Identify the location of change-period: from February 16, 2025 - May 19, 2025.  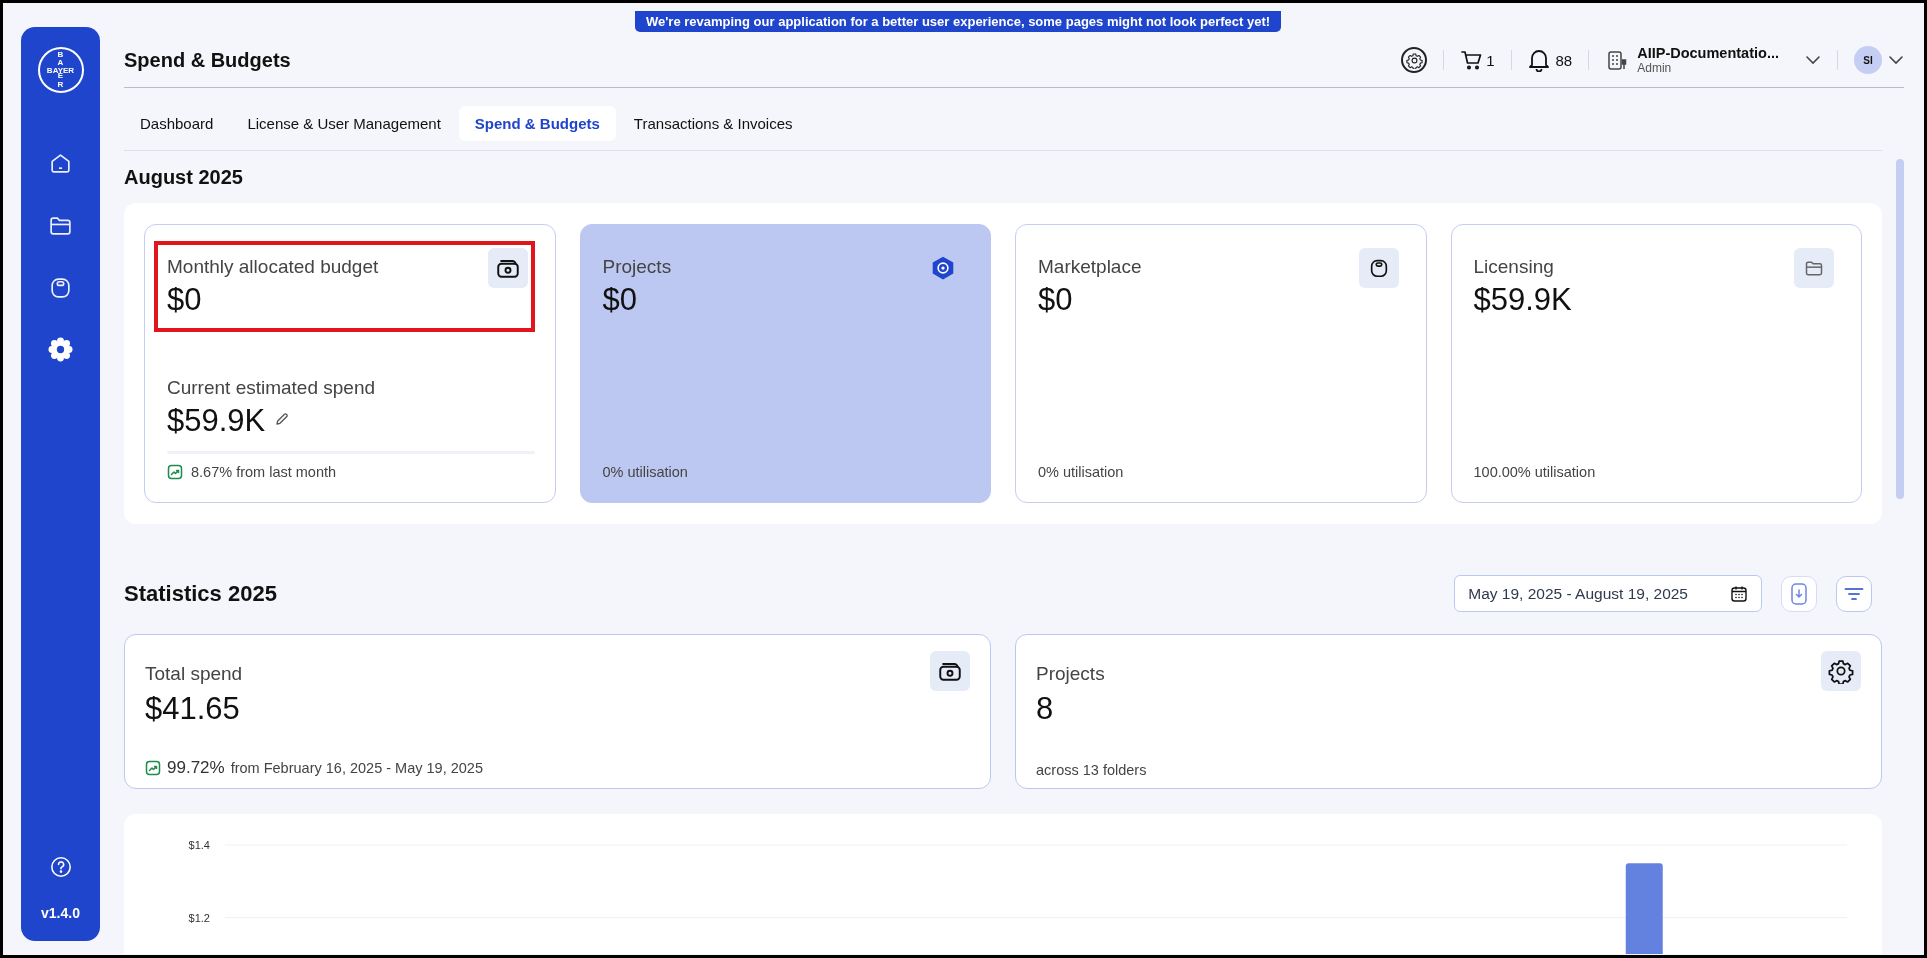
(356, 768).